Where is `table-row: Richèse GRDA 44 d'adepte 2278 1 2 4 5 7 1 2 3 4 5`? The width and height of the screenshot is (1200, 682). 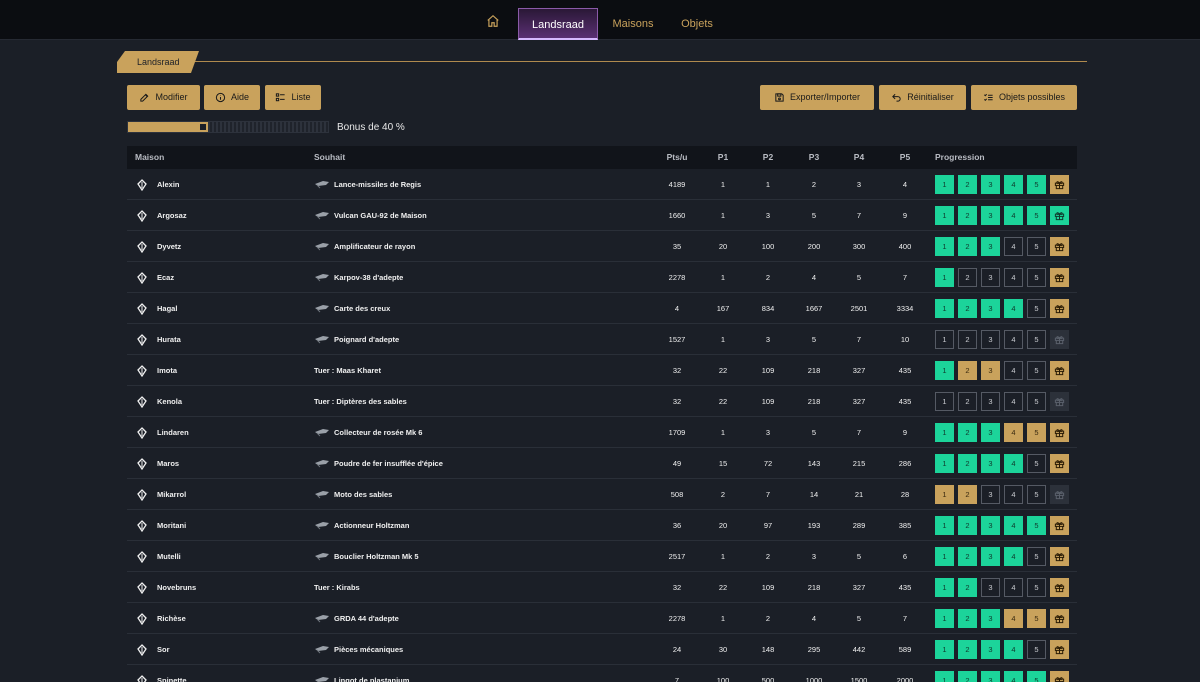 table-row: Richèse GRDA 44 d'adepte 2278 1 2 4 5 7 1 2 3 4 5 is located at coordinates (602, 618).